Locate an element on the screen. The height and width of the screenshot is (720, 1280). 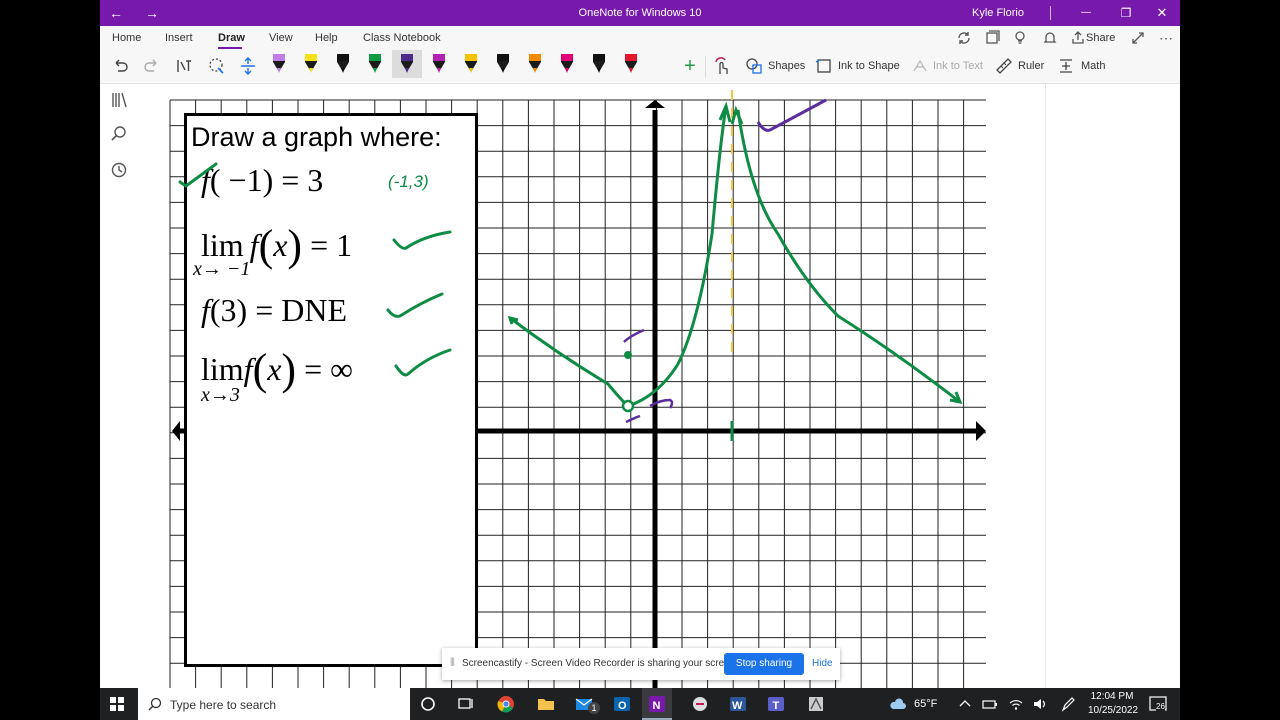
battery-icon is located at coordinates (990, 704).